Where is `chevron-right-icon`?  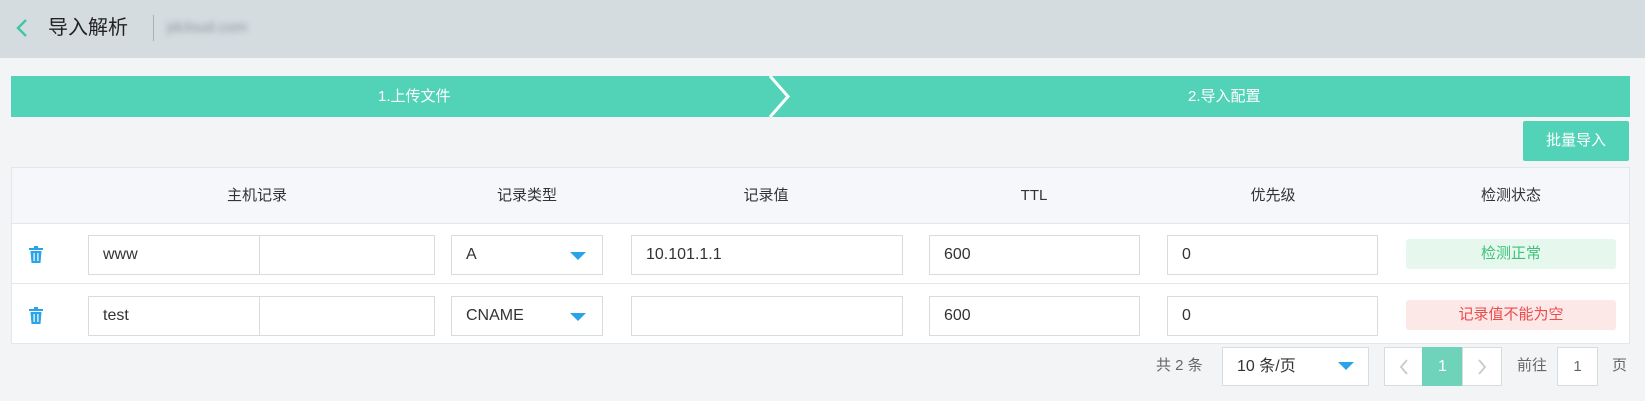 chevron-right-icon is located at coordinates (1482, 367).